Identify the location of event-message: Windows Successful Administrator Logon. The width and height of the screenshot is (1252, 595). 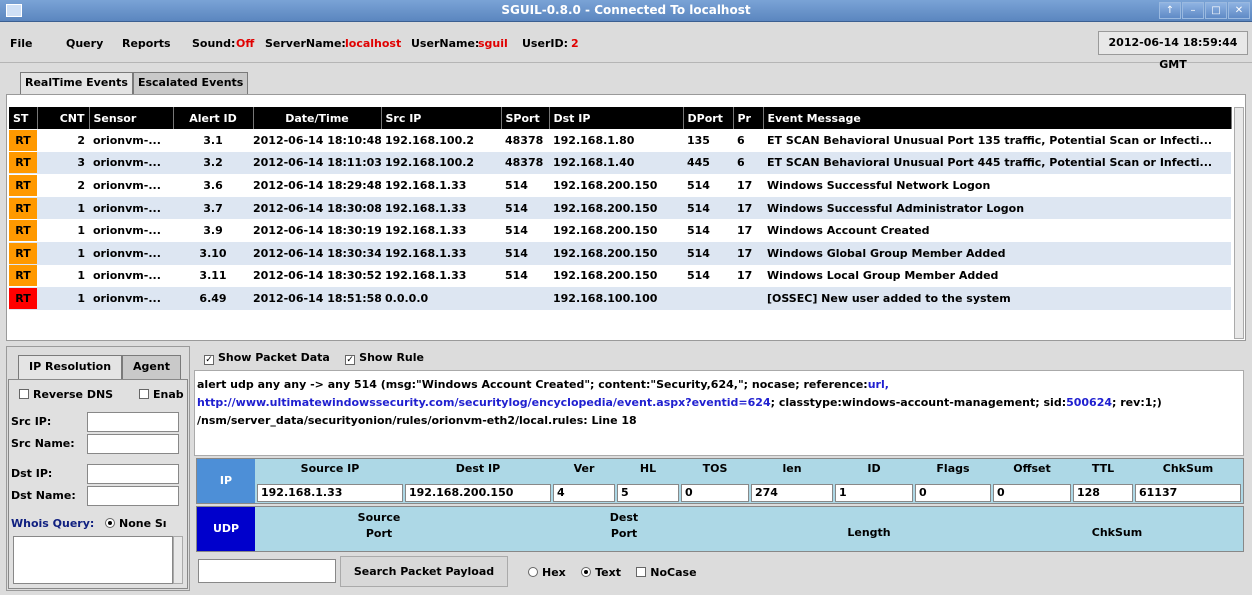
(997, 208).